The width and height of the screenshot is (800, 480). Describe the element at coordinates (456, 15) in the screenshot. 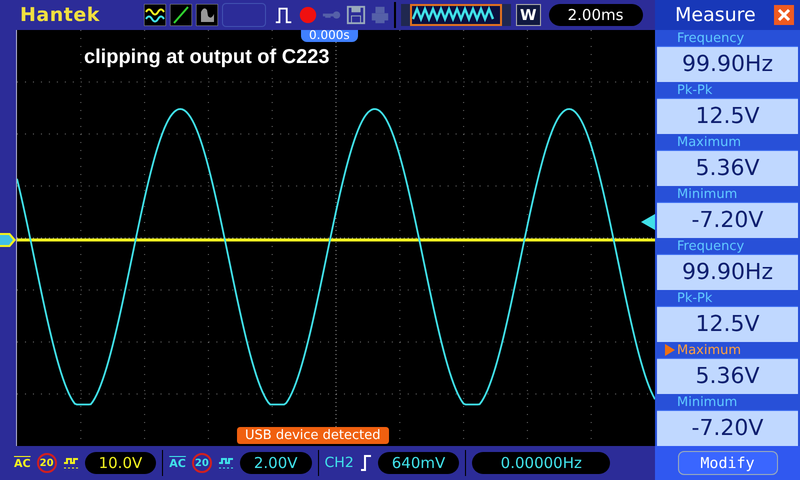

I see `waveform-overview` at that location.